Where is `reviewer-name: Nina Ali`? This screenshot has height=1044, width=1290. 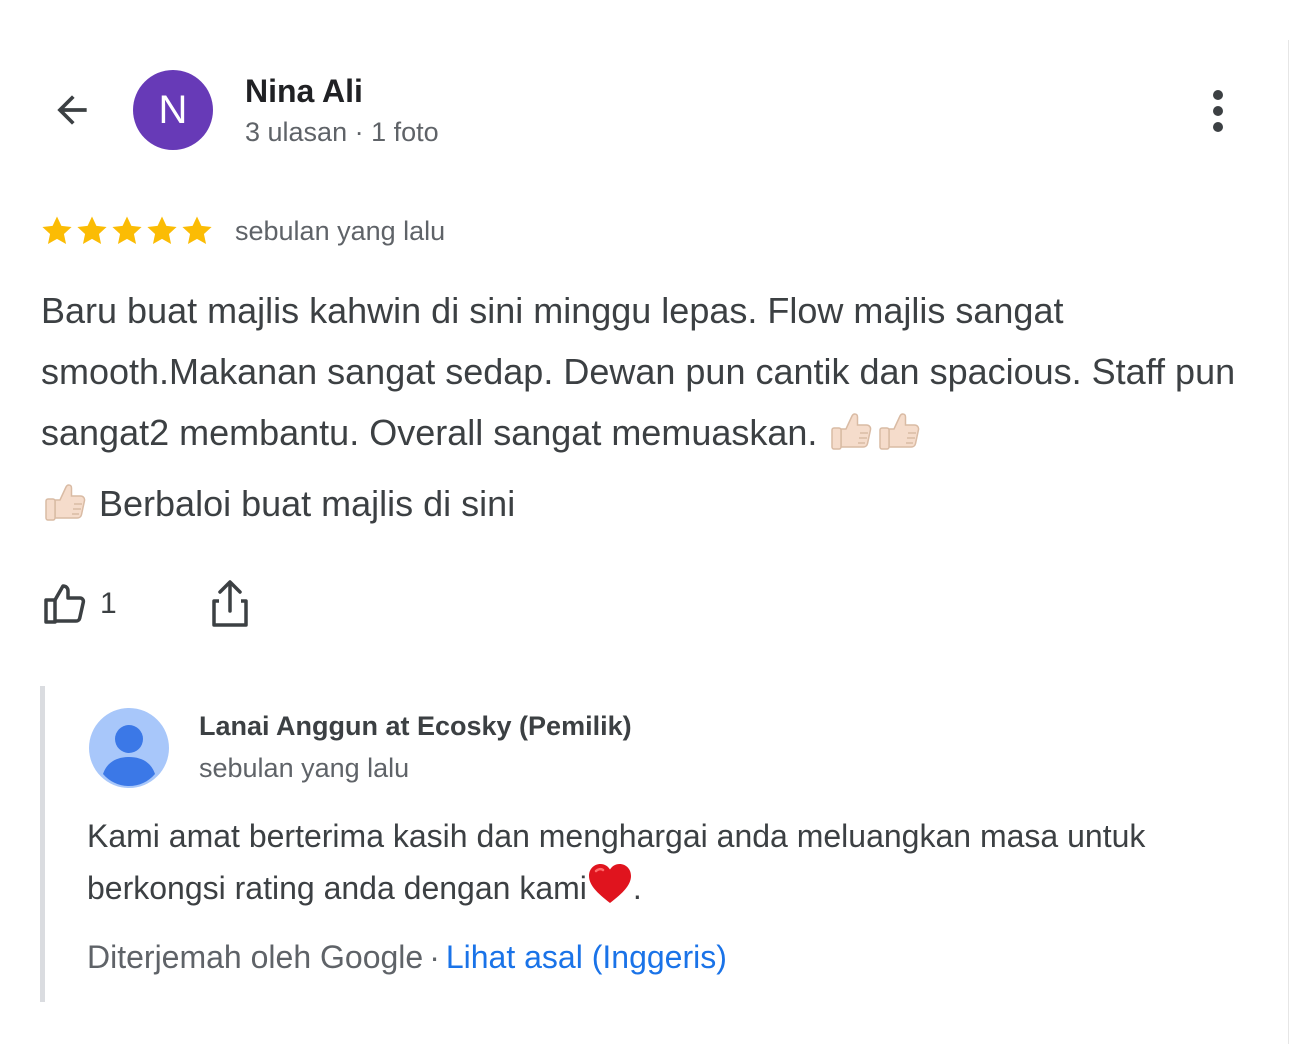 reviewer-name: Nina Ali is located at coordinates (304, 91).